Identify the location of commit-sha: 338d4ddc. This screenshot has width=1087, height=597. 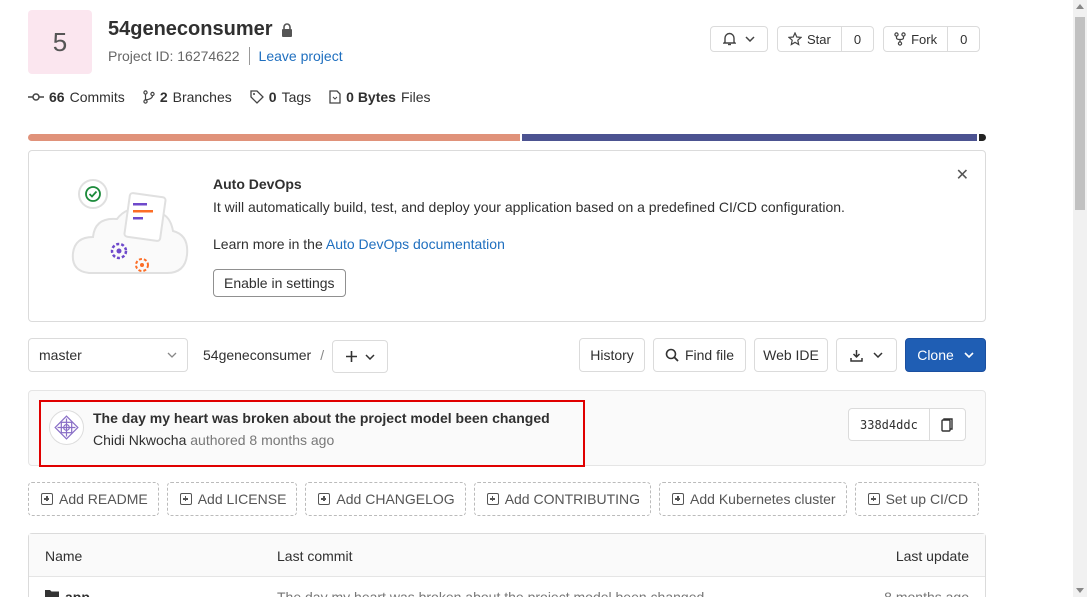
(889, 424).